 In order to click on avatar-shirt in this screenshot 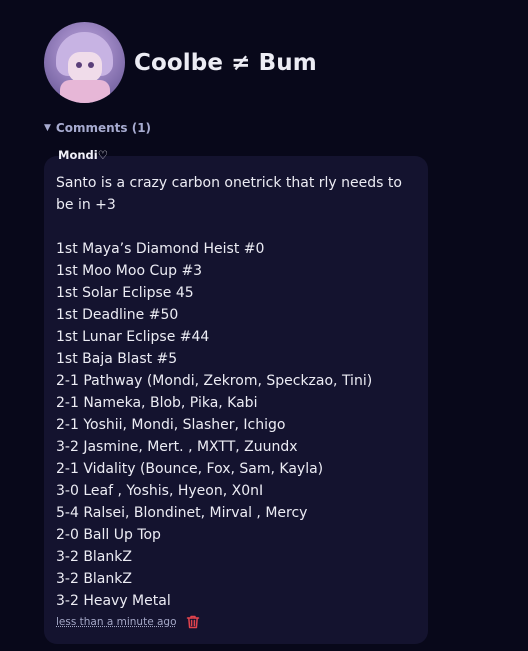, I will do `click(85, 91)`.